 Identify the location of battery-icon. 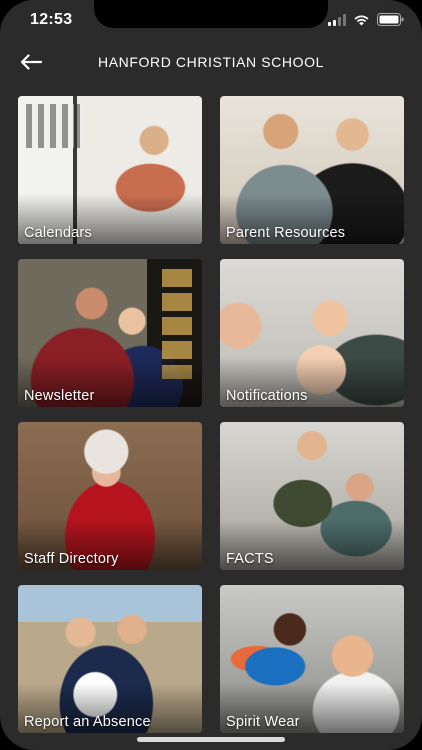
(390, 19).